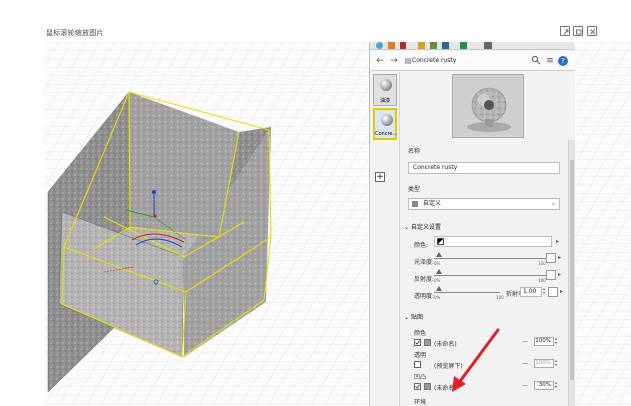  What do you see at coordinates (476, 360) in the screenshot?
I see `annotation-arrow` at bounding box center [476, 360].